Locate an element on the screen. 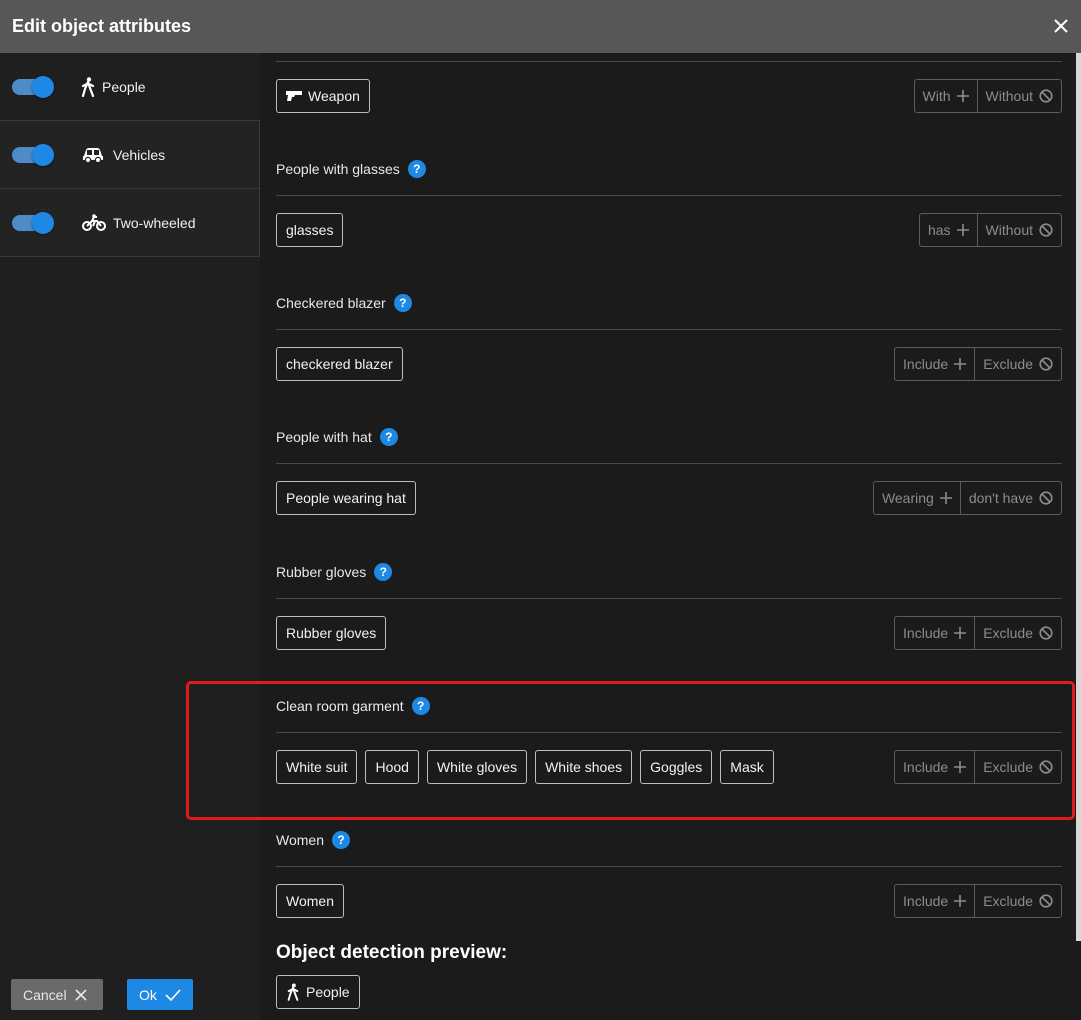 Image resolution: width=1081 pixels, height=1020 pixels. scrollbar is located at coordinates (1078, 497).